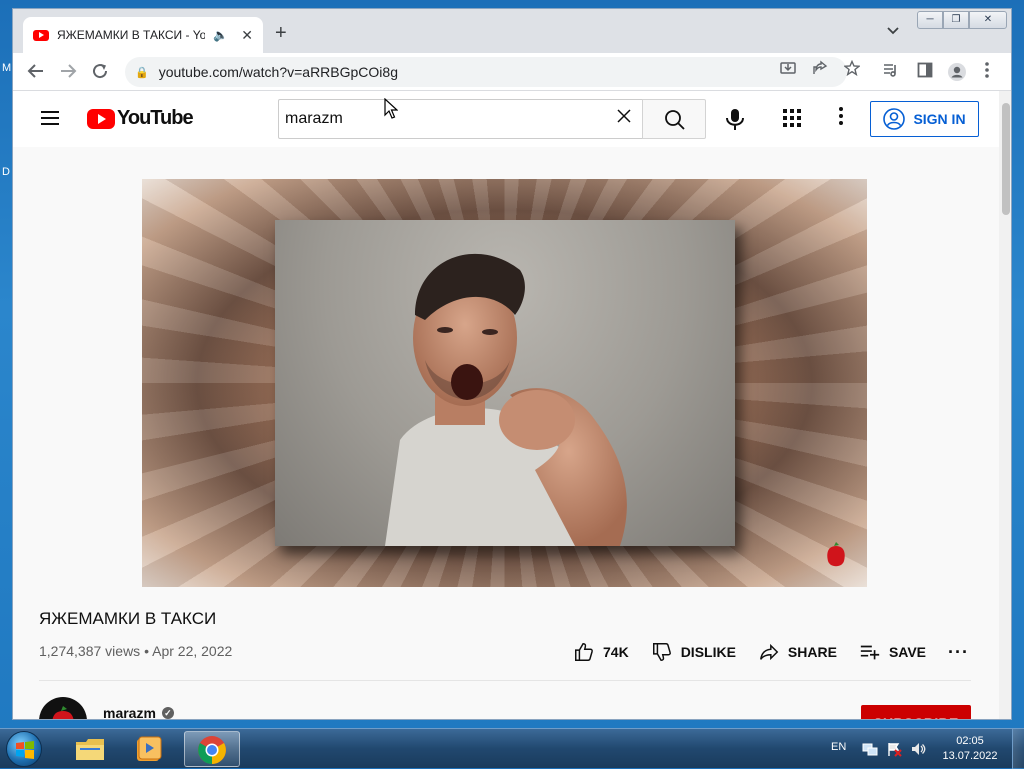 Image resolution: width=1024 pixels, height=769 pixels. What do you see at coordinates (970, 749) in the screenshot?
I see `system-clock: 02:05 13.07.2022` at bounding box center [970, 749].